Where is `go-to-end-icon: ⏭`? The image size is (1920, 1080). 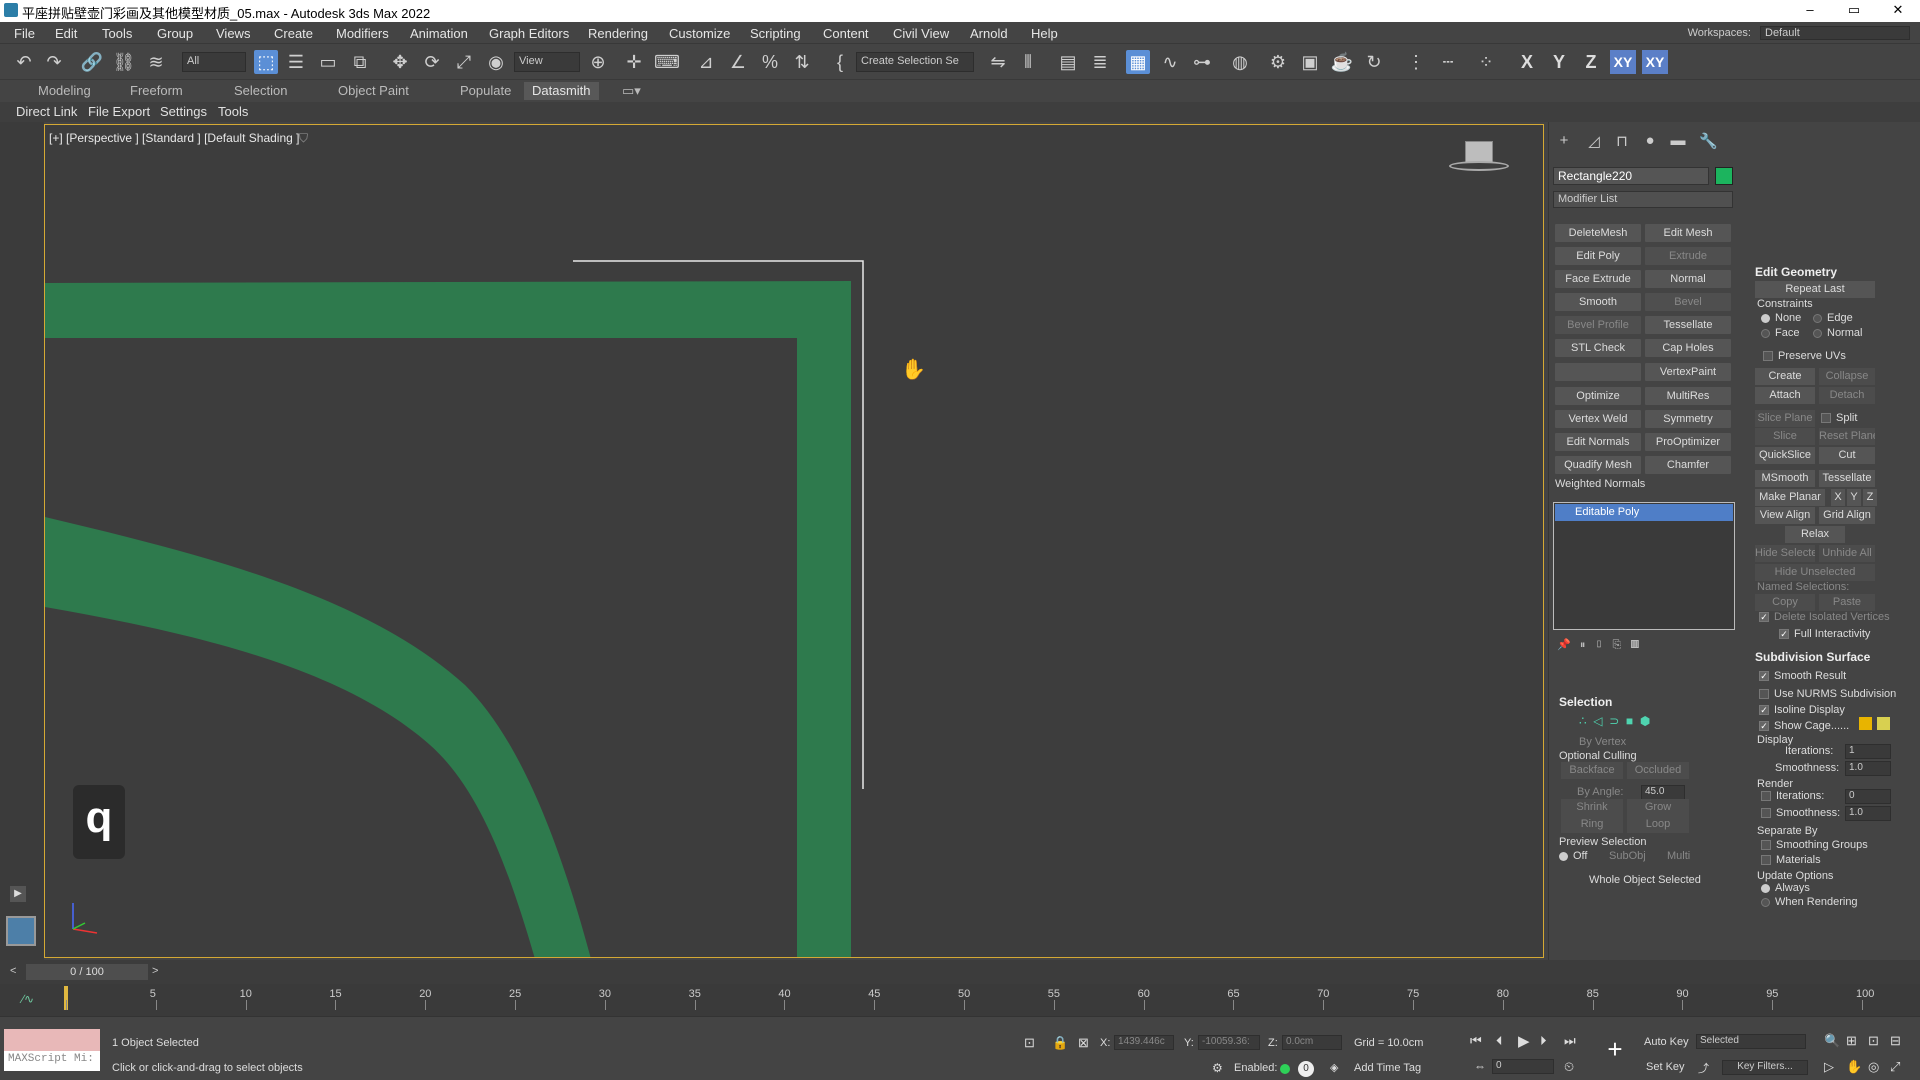 go-to-end-icon: ⏭ is located at coordinates (1570, 1041).